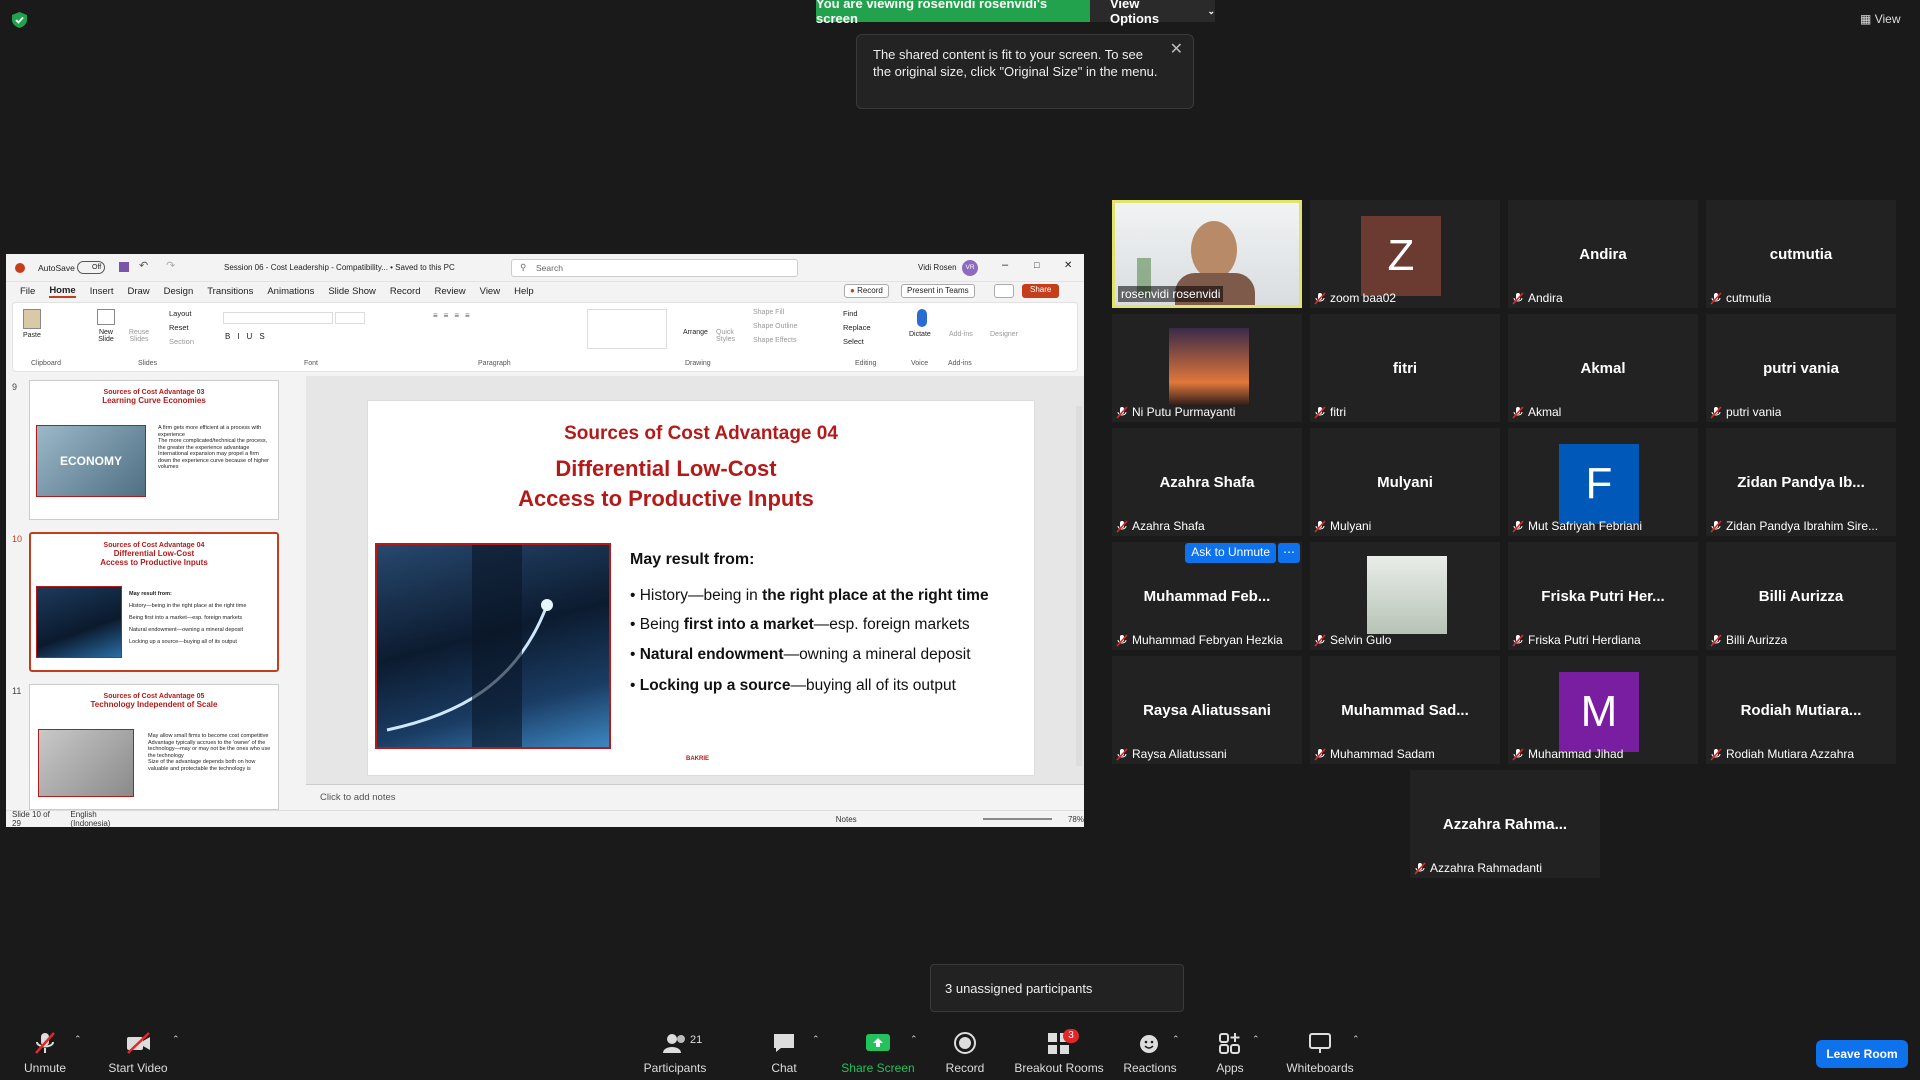  What do you see at coordinates (1068, 265) in the screenshot?
I see `close-window-icon: ✕` at bounding box center [1068, 265].